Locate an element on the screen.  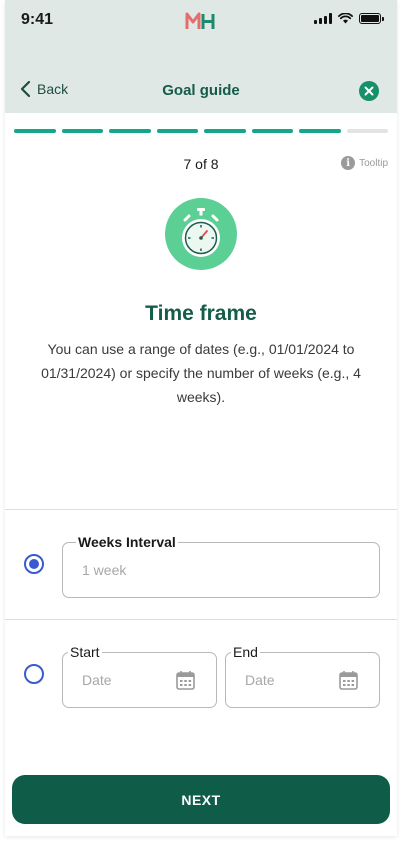
weeks-interval-radio is located at coordinates (34, 564).